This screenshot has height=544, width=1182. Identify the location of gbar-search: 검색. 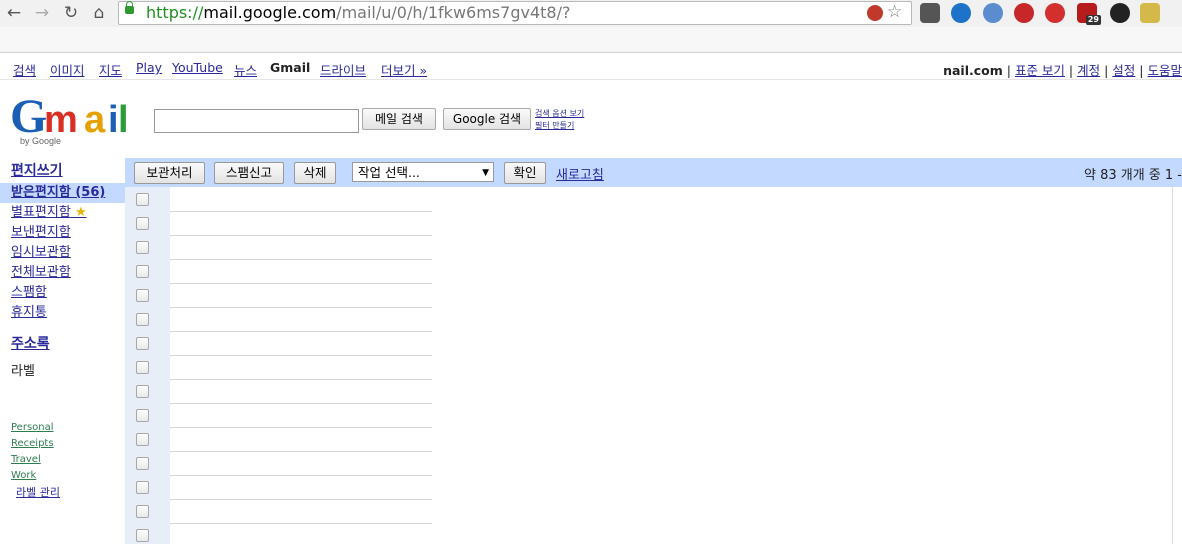
(24, 69).